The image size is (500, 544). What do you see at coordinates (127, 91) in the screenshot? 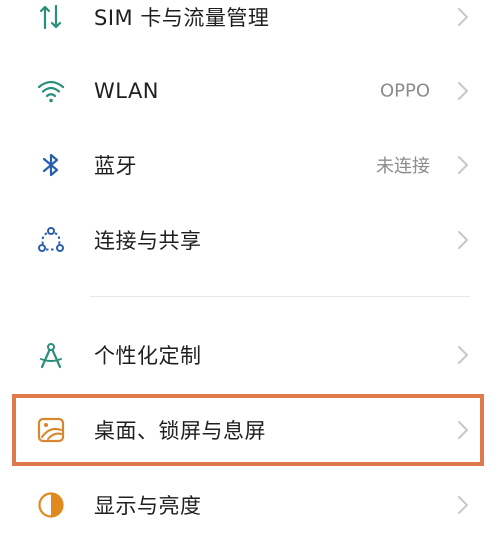
I see `settings-item-label: WLAN` at bounding box center [127, 91].